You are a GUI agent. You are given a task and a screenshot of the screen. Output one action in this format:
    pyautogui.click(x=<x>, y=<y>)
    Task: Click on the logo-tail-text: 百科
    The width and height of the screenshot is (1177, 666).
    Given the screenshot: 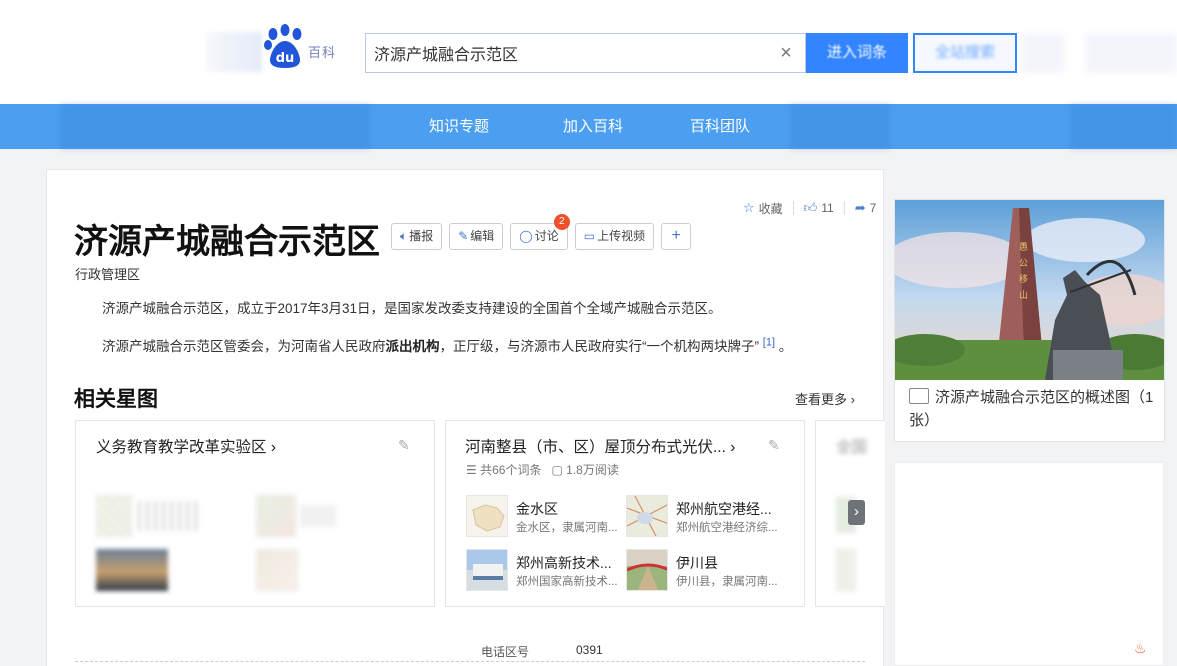 What is the action you would take?
    pyautogui.click(x=322, y=53)
    